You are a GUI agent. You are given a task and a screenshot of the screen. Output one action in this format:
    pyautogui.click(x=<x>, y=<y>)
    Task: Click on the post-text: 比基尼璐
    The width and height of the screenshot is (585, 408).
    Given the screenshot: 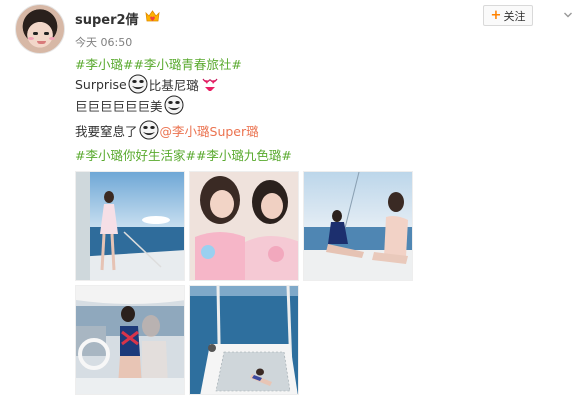 What is the action you would take?
    pyautogui.click(x=173, y=85)
    